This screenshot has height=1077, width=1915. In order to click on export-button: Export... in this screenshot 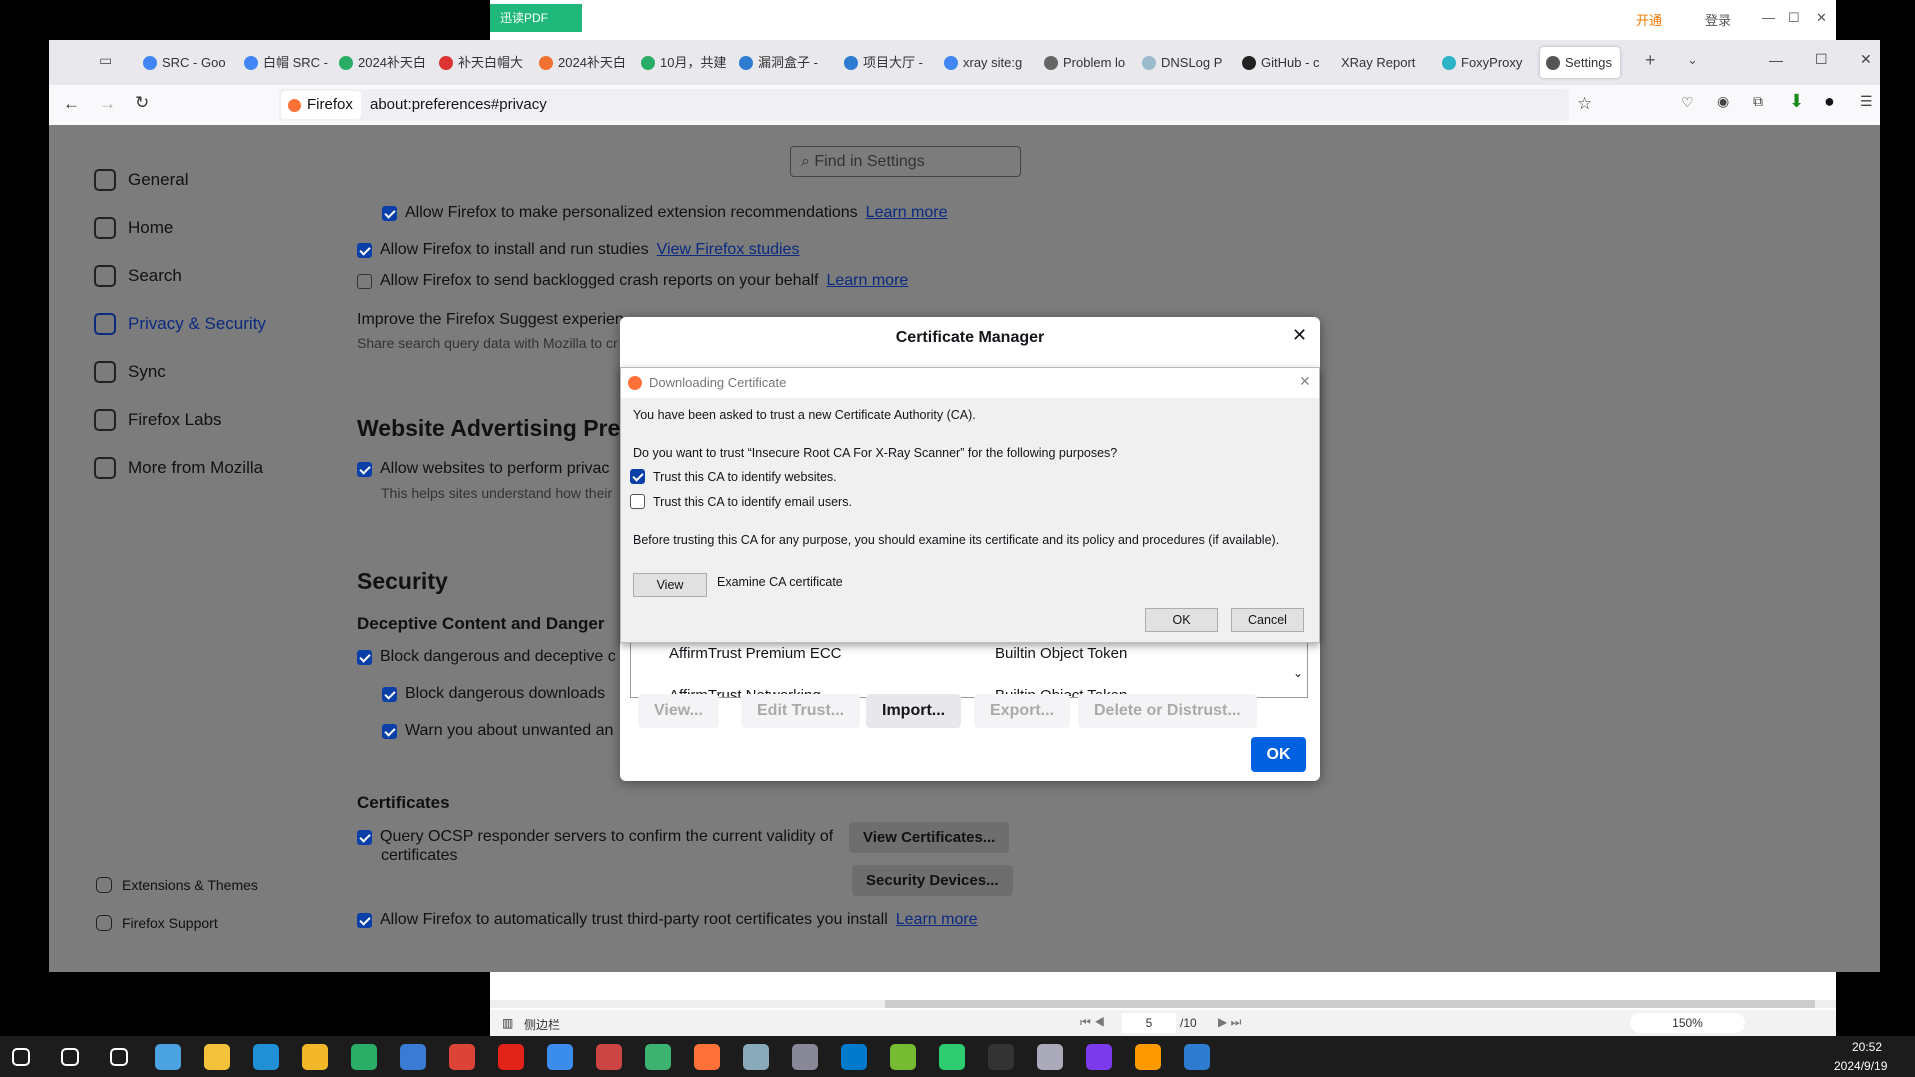, I will do `click(1022, 711)`.